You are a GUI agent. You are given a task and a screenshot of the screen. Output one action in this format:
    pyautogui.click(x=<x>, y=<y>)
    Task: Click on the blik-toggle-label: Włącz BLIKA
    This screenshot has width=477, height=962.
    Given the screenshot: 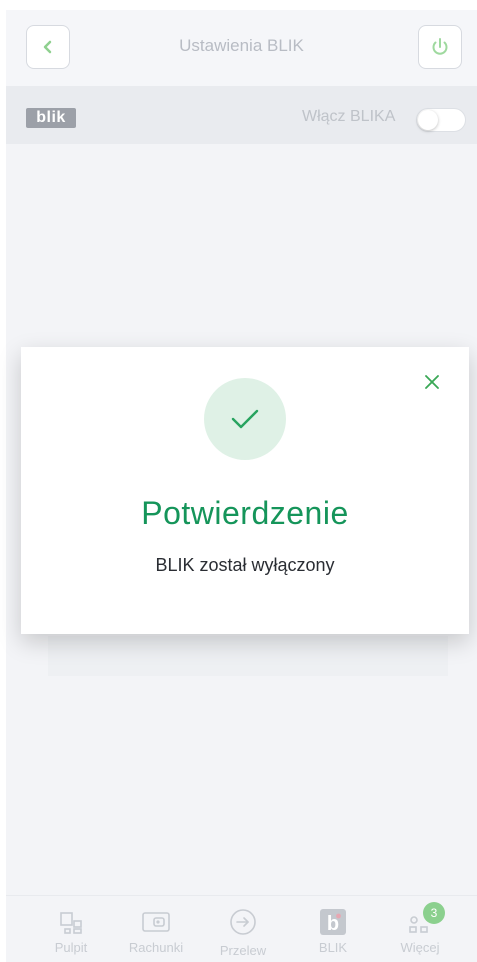 What is the action you would take?
    pyautogui.click(x=349, y=116)
    